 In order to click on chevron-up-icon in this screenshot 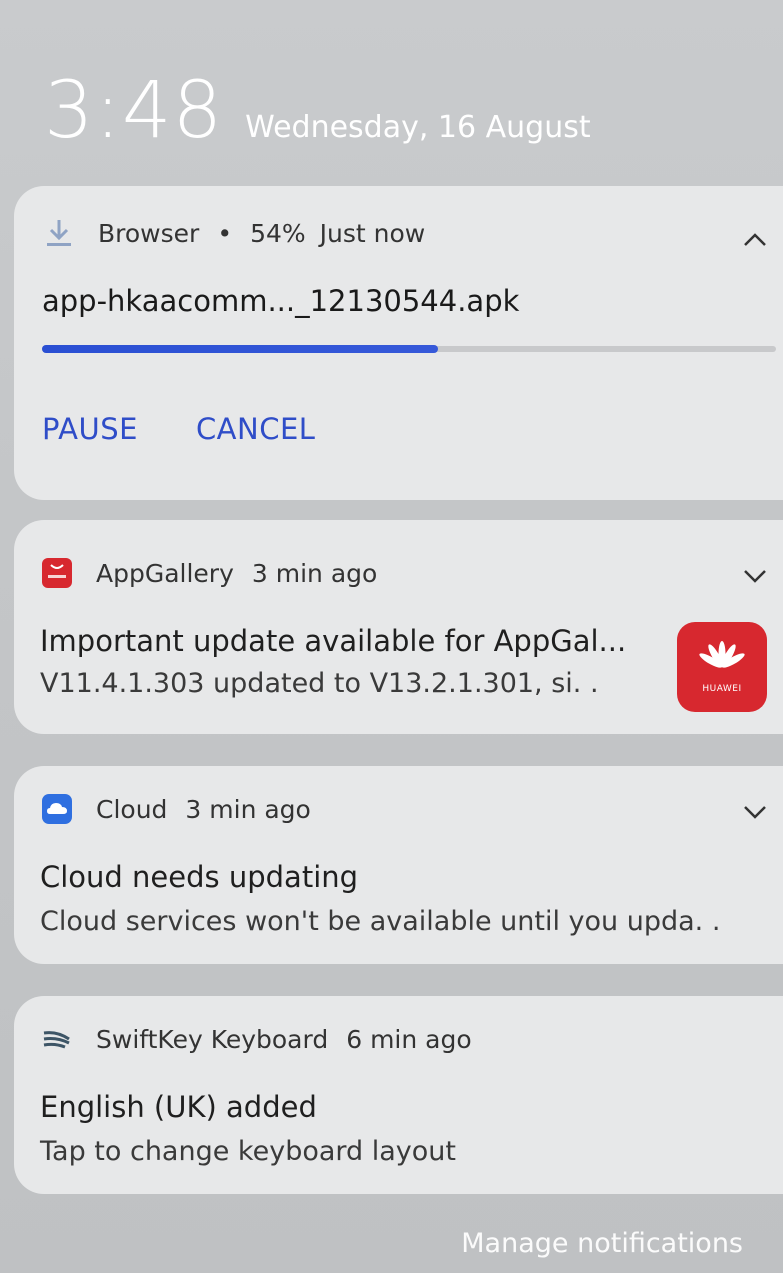, I will do `click(755, 240)`.